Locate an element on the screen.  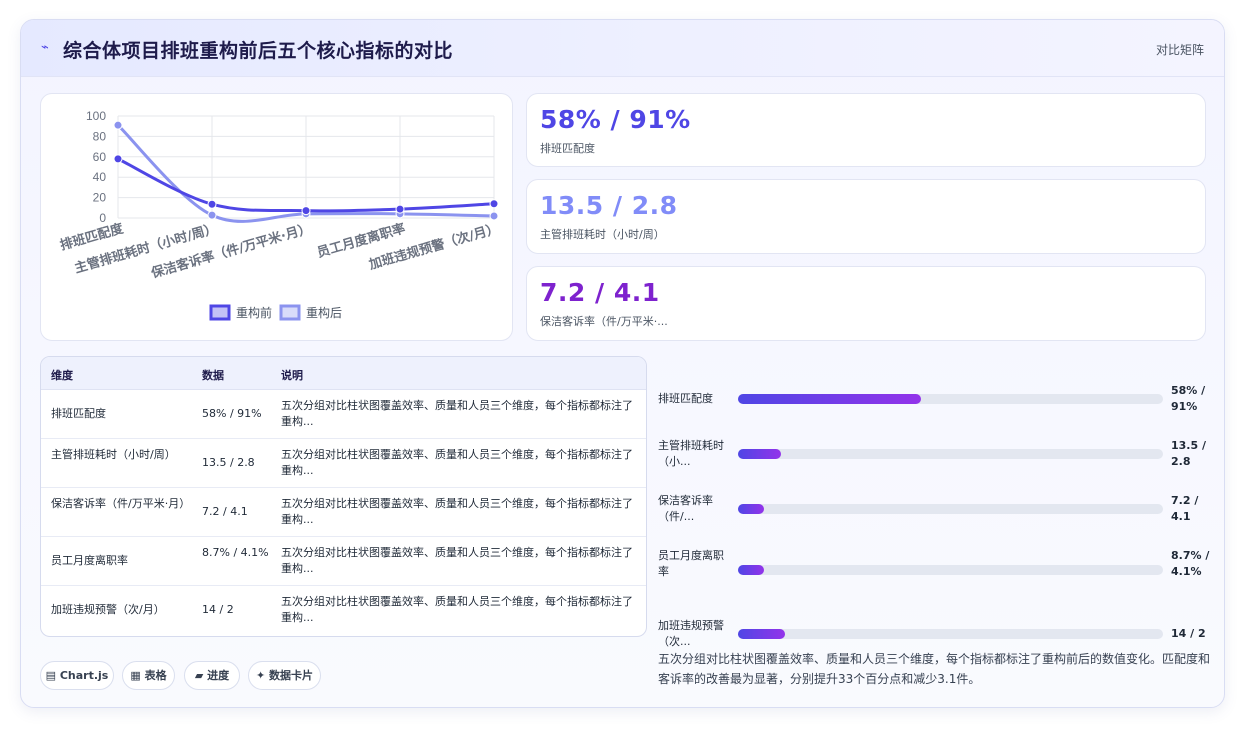
y-tick-label: 60 is located at coordinates (100, 157).